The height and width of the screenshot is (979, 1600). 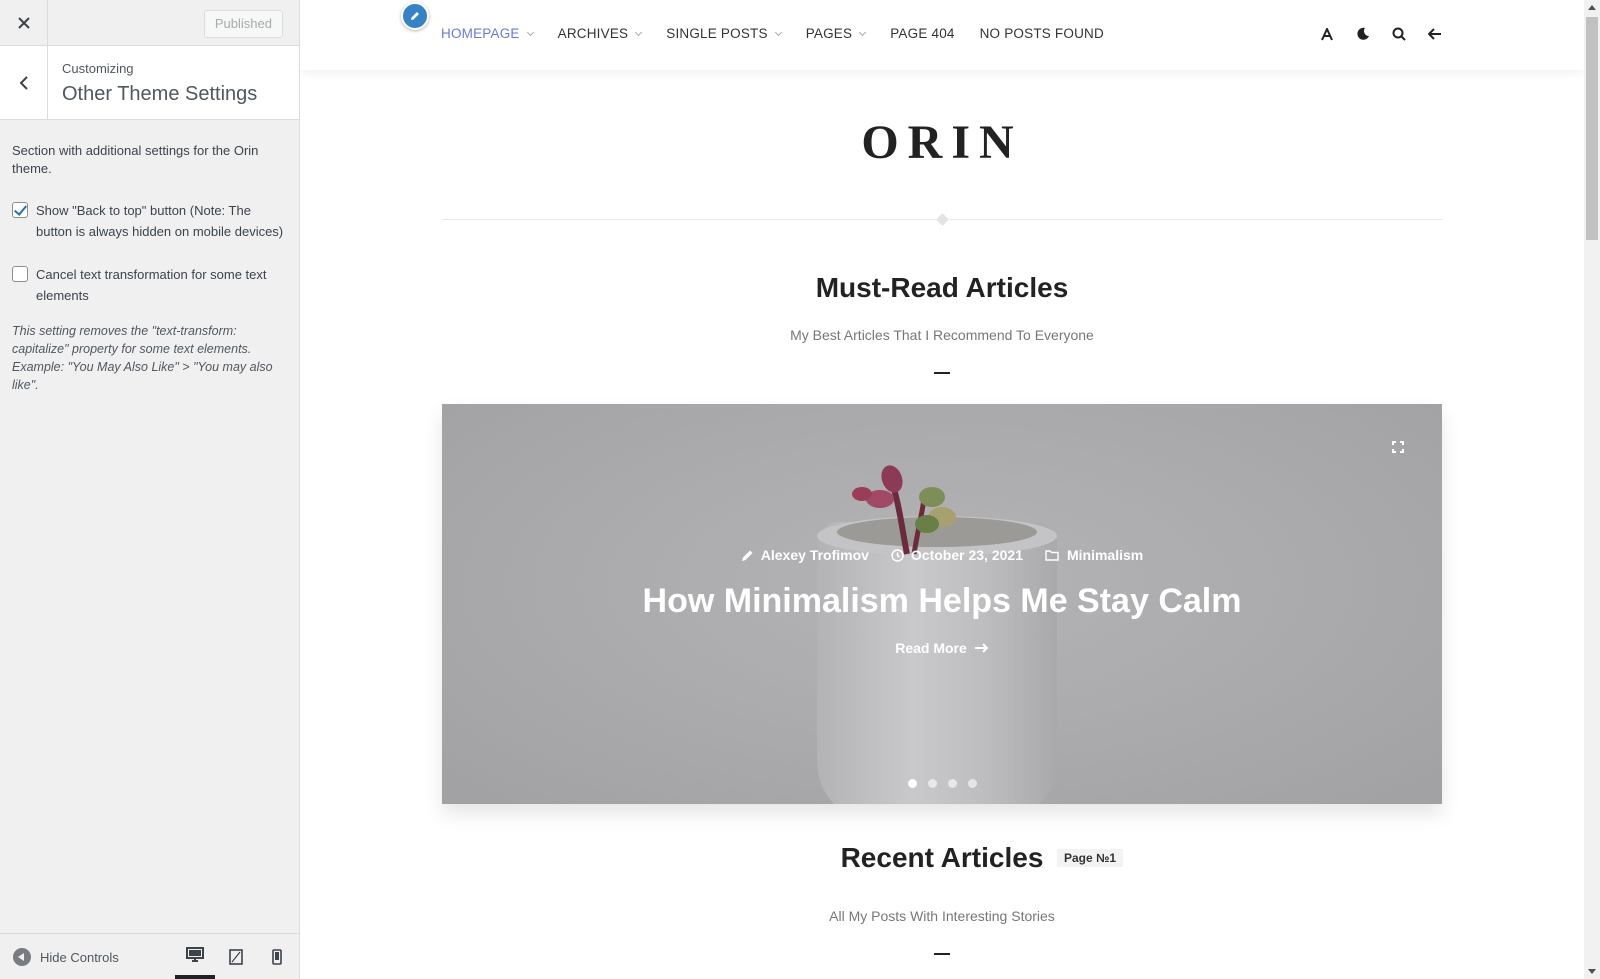 What do you see at coordinates (937, 663) in the screenshot?
I see `slide-image-pot` at bounding box center [937, 663].